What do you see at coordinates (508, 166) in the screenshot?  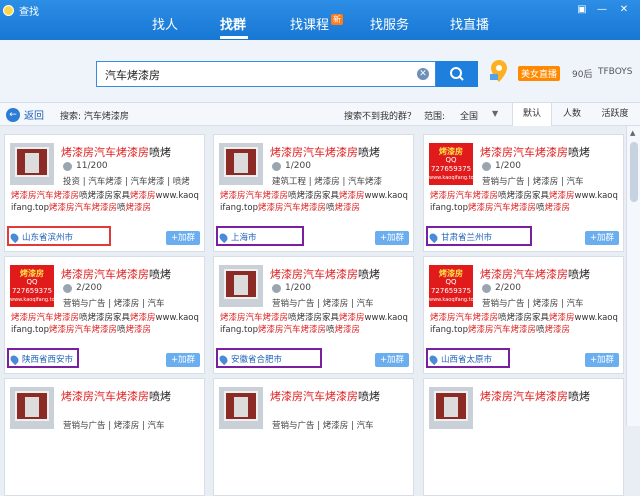 I see `member-count-text: 1/200` at bounding box center [508, 166].